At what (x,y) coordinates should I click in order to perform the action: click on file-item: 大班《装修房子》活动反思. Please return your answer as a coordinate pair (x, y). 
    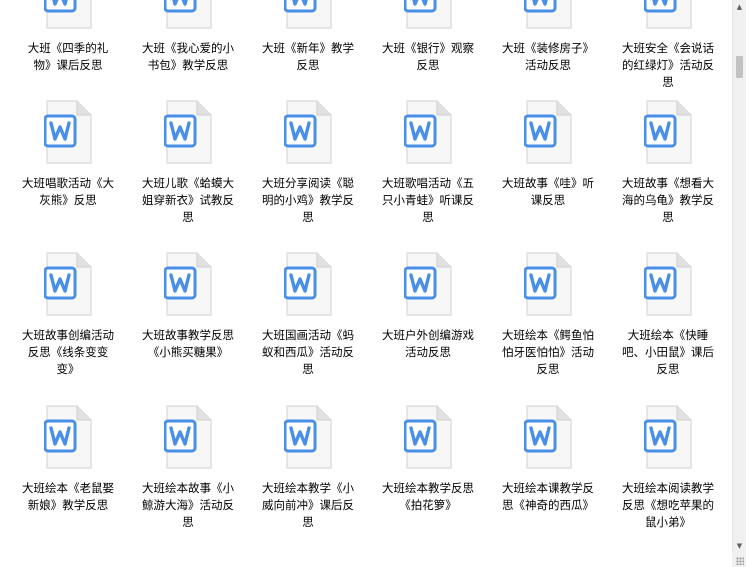
    Looking at the image, I should click on (548, 57).